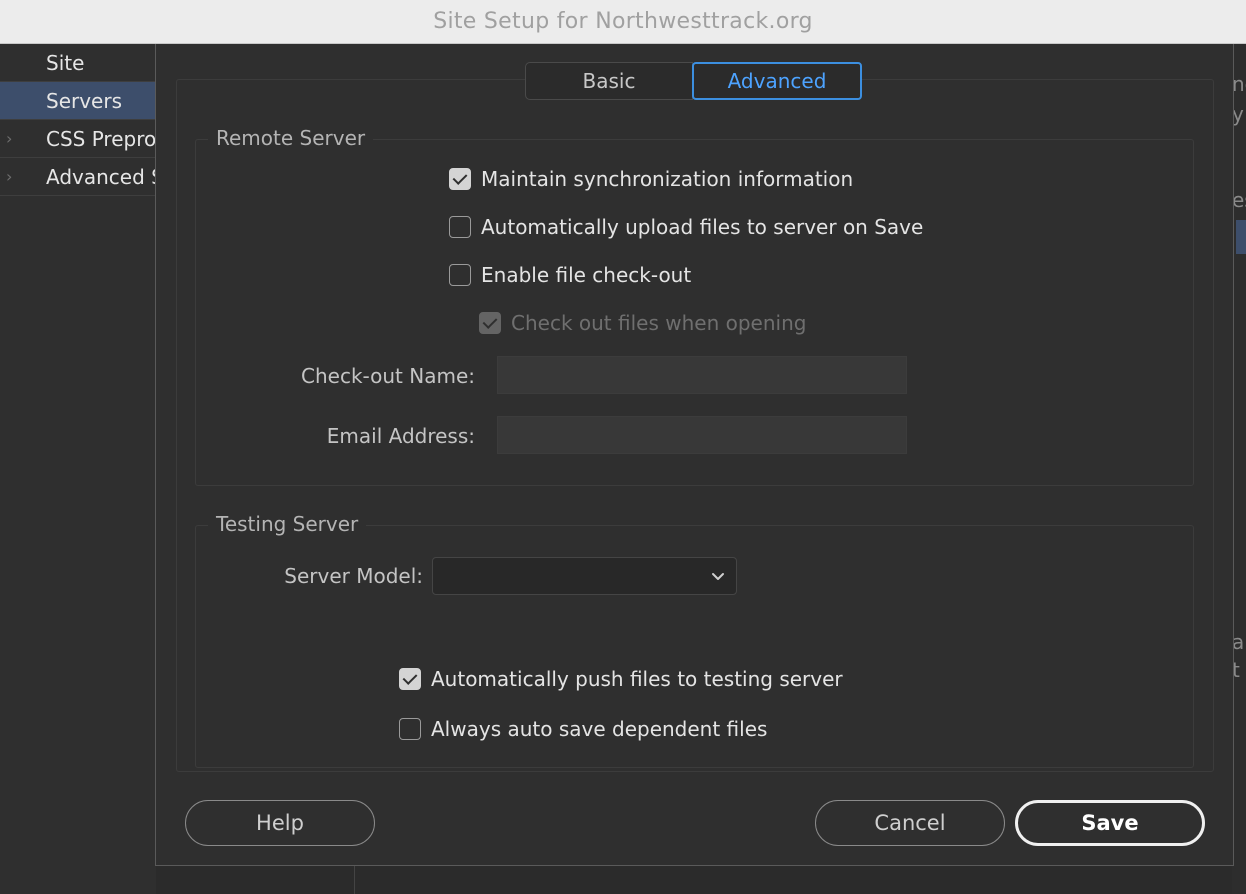 This screenshot has height=894, width=1246. What do you see at coordinates (400, 436) in the screenshot?
I see `email-address-label: Email Address:` at bounding box center [400, 436].